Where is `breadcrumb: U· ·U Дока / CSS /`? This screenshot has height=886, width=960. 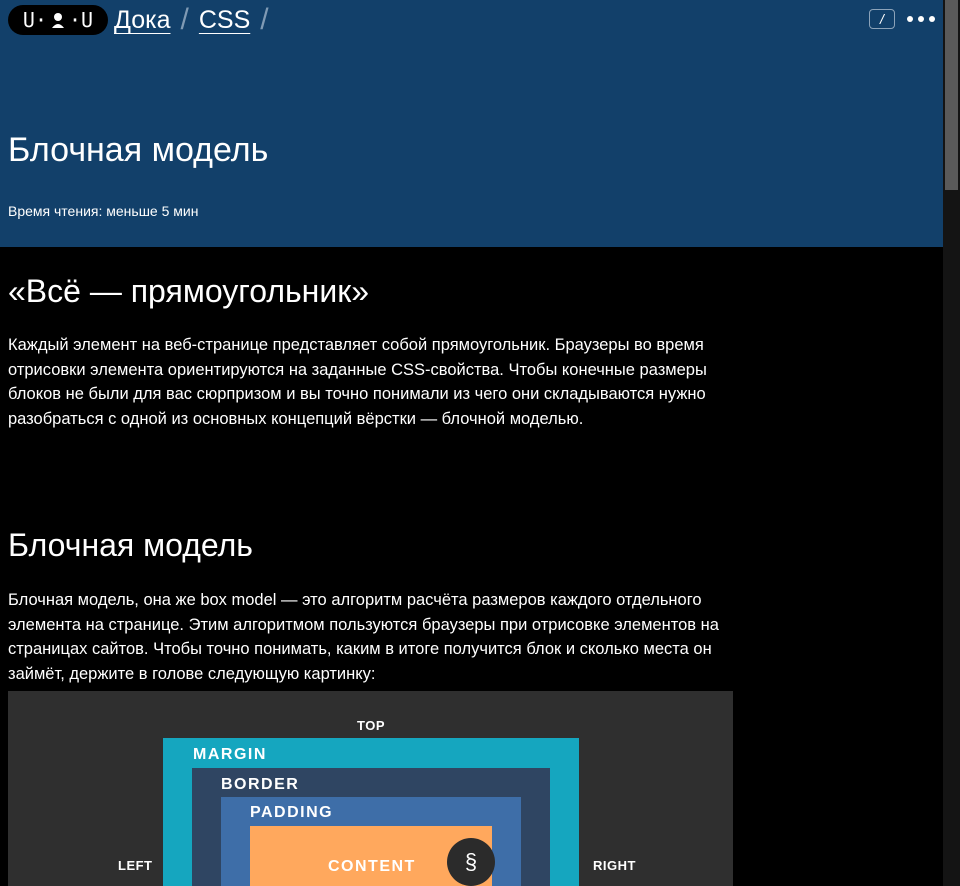 breadcrumb: U· ·U Дока / CSS / is located at coordinates (143, 19).